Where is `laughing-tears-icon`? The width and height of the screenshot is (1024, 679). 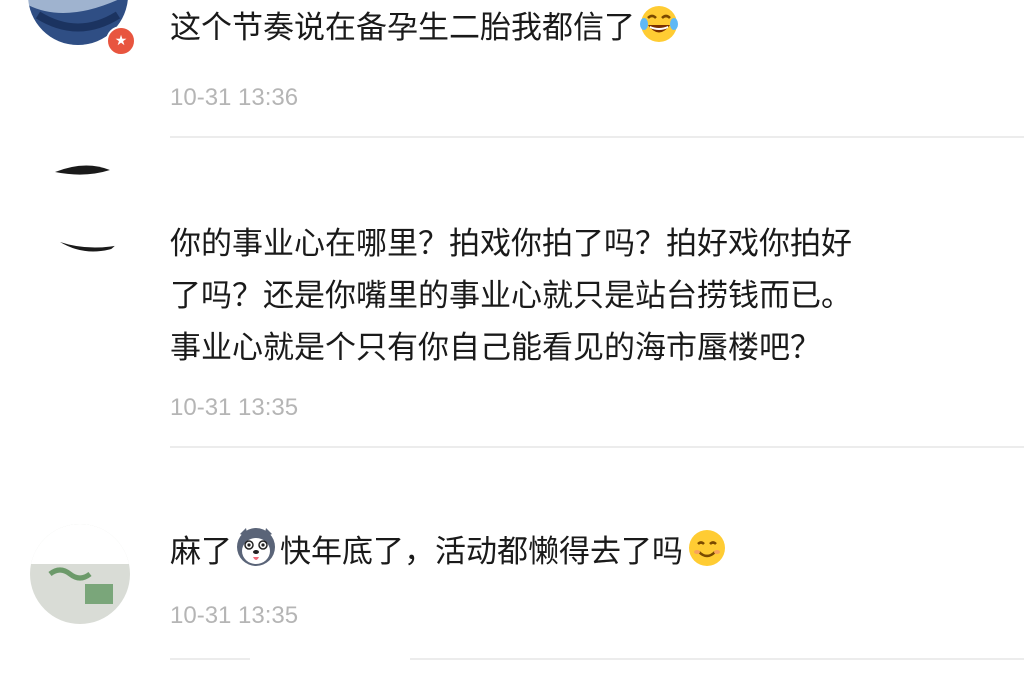 laughing-tears-icon is located at coordinates (659, 32).